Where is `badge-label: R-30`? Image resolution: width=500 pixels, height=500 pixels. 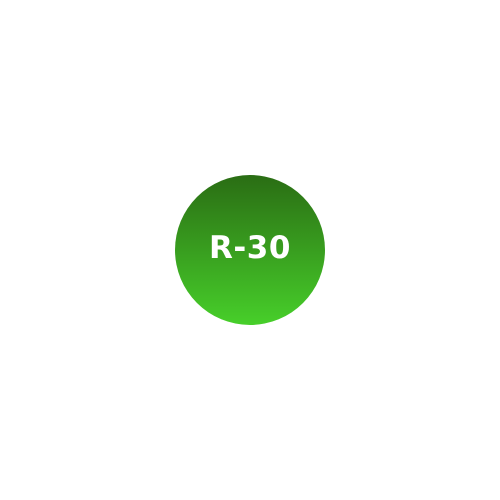
badge-label: R-30 is located at coordinates (250, 247).